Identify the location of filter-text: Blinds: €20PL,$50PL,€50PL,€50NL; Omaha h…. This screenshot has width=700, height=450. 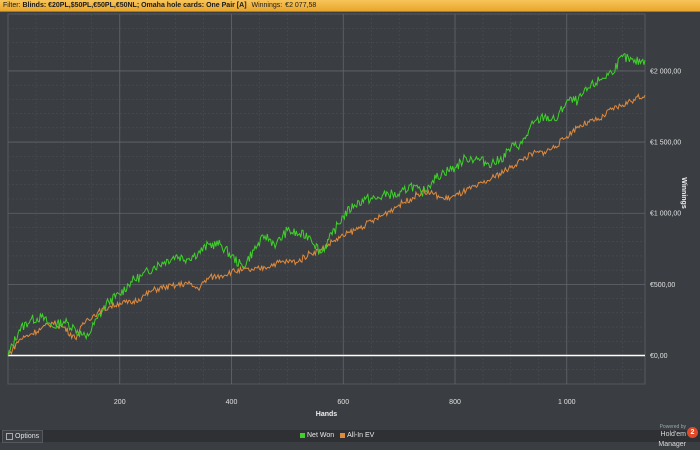
(134, 5).